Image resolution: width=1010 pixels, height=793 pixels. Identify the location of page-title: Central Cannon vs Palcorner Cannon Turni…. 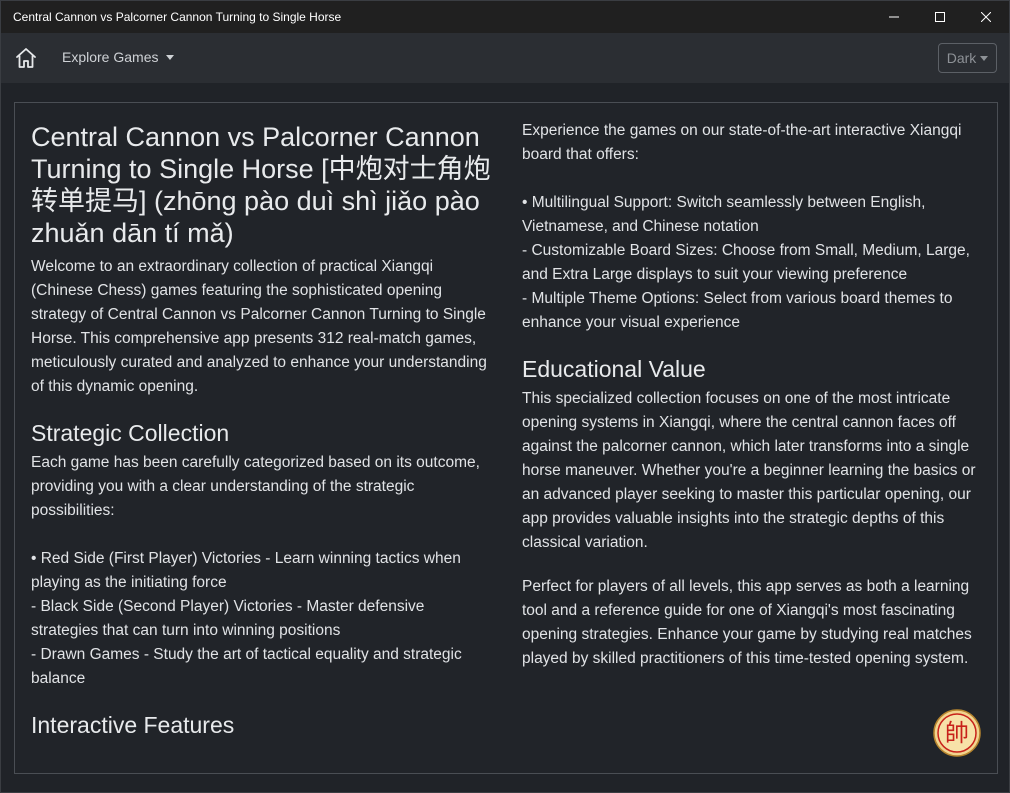
(261, 185).